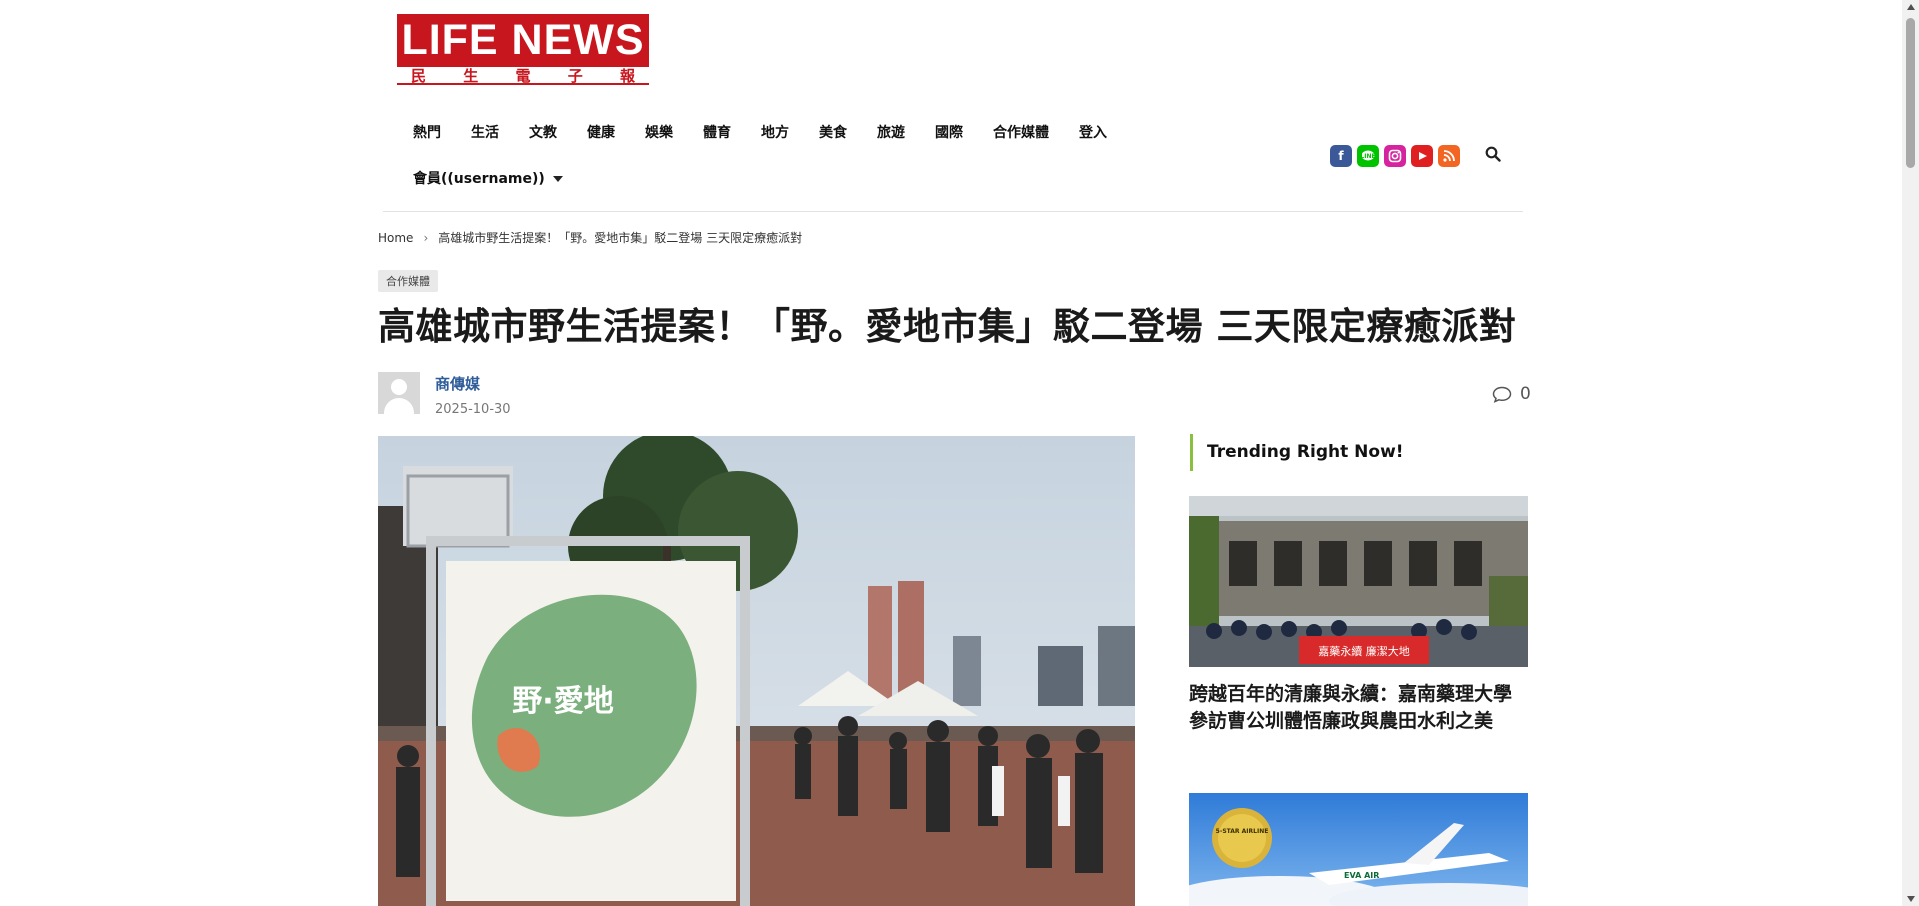 The width and height of the screenshot is (1919, 906). I want to click on nav-item-health: 健康, so click(601, 133).